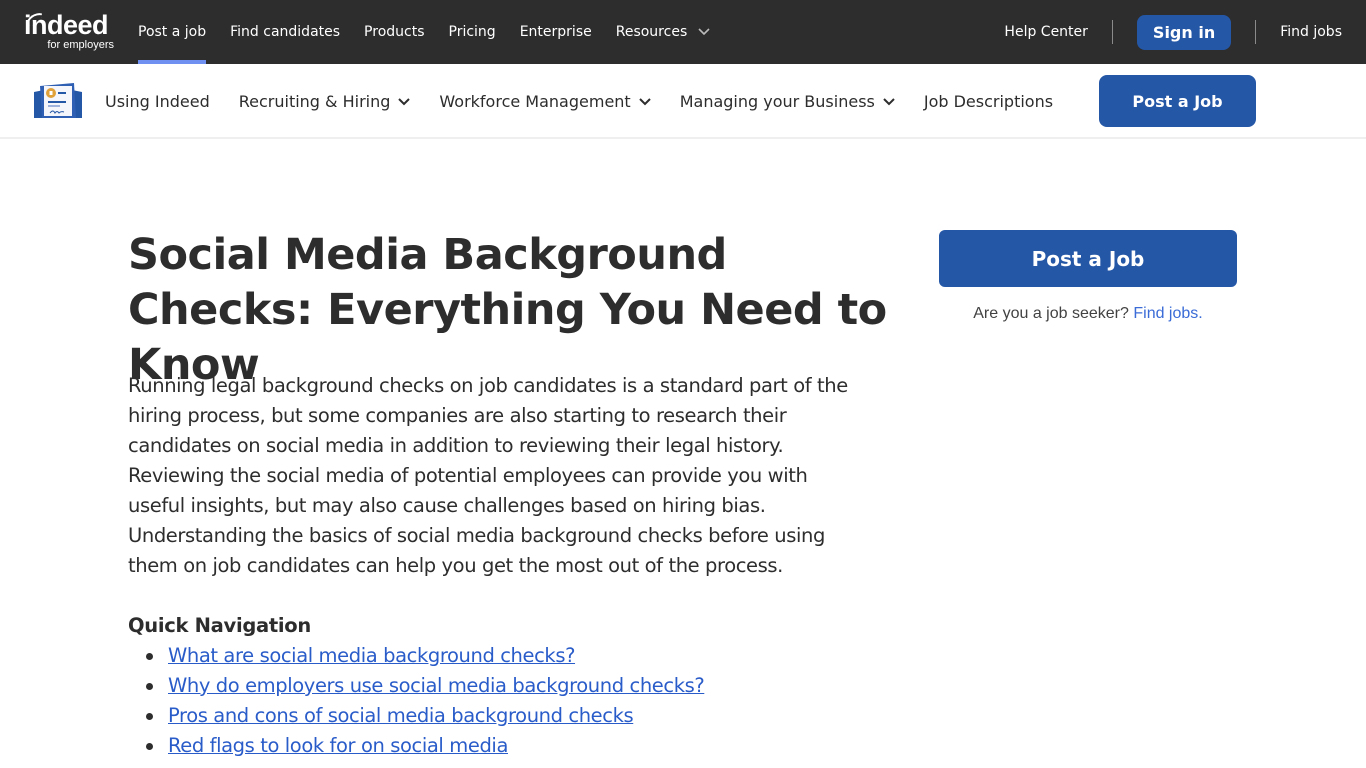 This screenshot has width=1366, height=768. Describe the element at coordinates (1177, 101) in the screenshot. I see `post-a-job-button: Post a Job` at that location.